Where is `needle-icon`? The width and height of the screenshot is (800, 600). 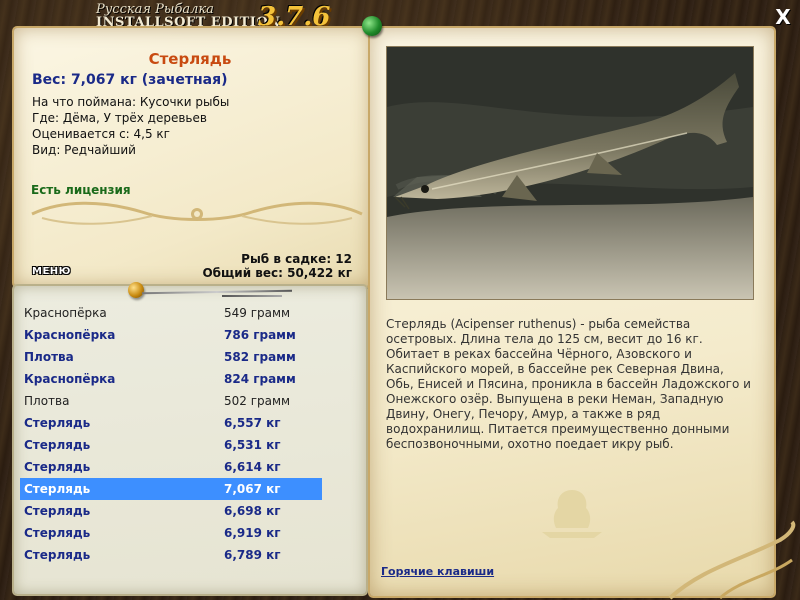 needle-icon is located at coordinates (252, 296).